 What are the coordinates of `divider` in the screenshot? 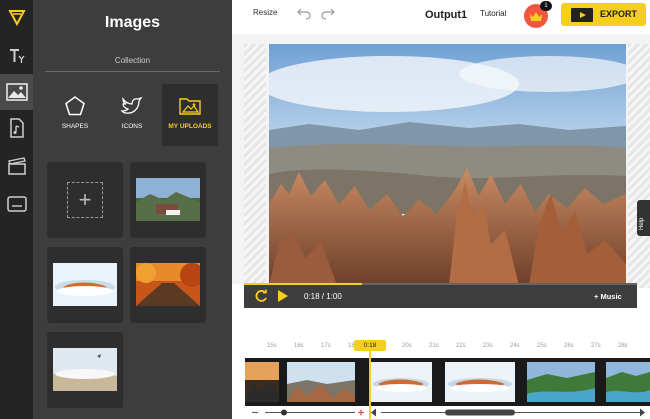 It's located at (132, 71).